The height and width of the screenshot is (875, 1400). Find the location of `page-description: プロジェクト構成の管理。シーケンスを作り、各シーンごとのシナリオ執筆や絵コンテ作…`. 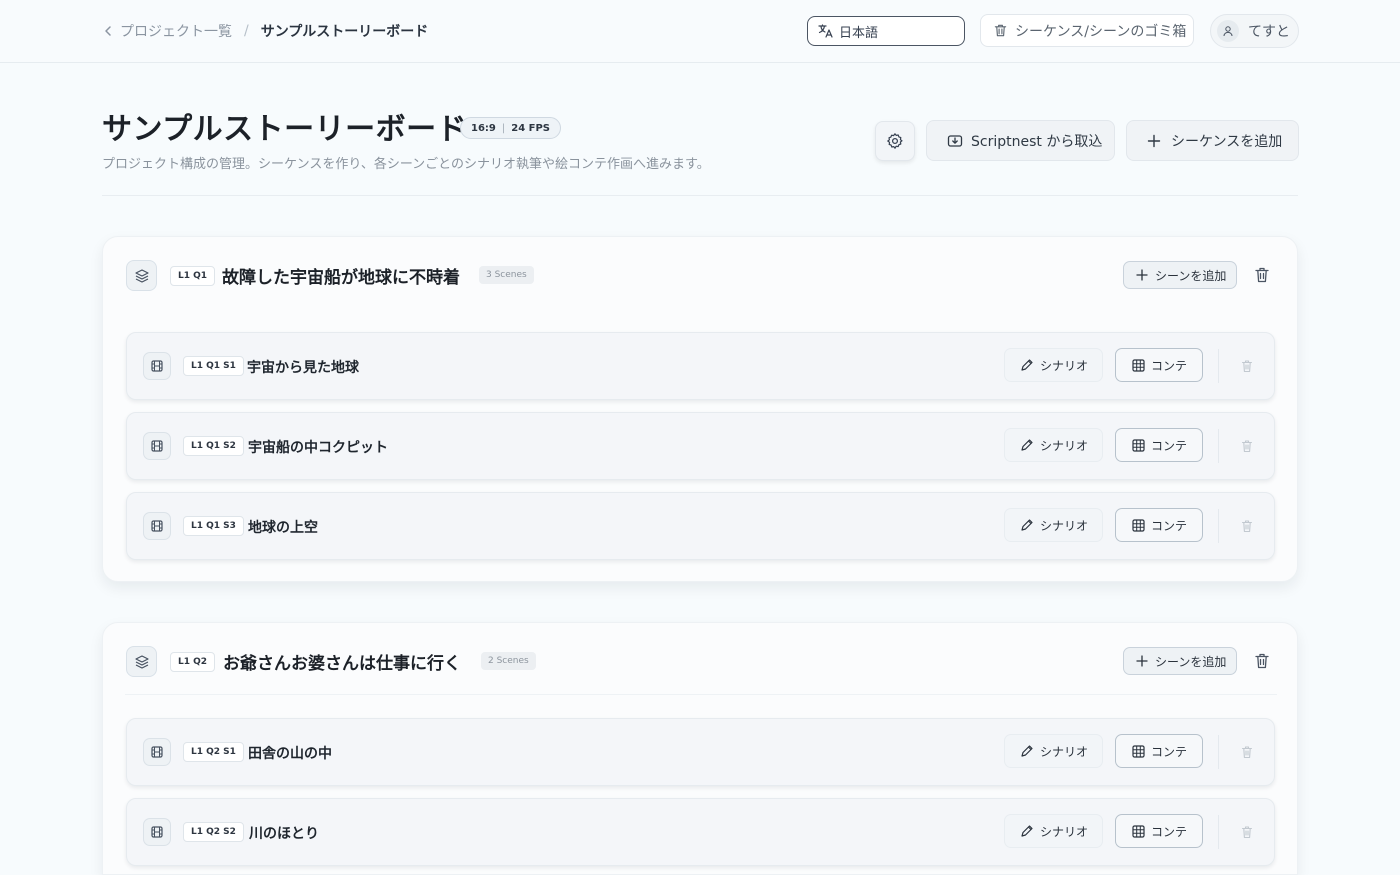

page-description: プロジェクト構成の管理。シーケンスを作り、各シーンごとのシナリオ執筆や絵コンテ作… is located at coordinates (406, 164).